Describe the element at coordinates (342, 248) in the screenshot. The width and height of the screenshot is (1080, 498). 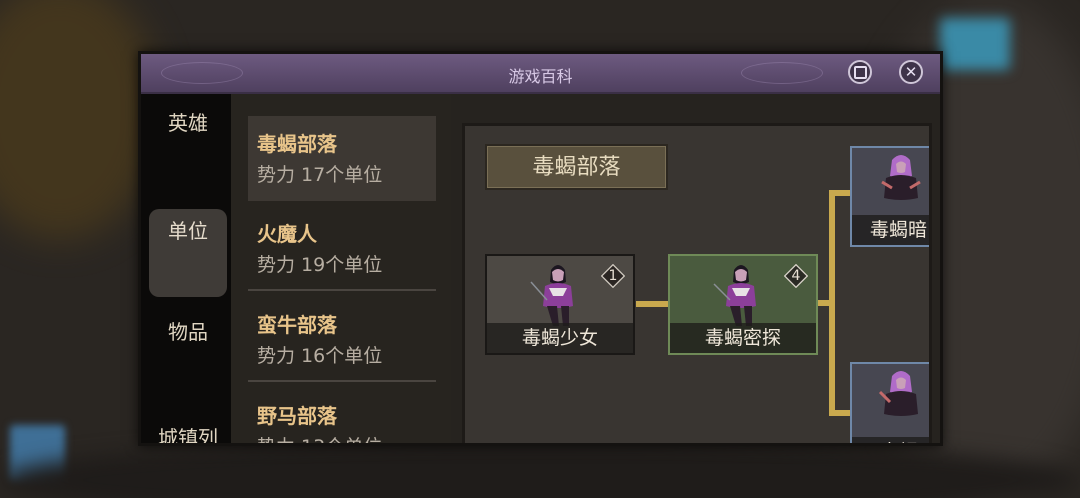
I see `faction-item-fire-demon: 火魔人 势力 19个单位` at that location.